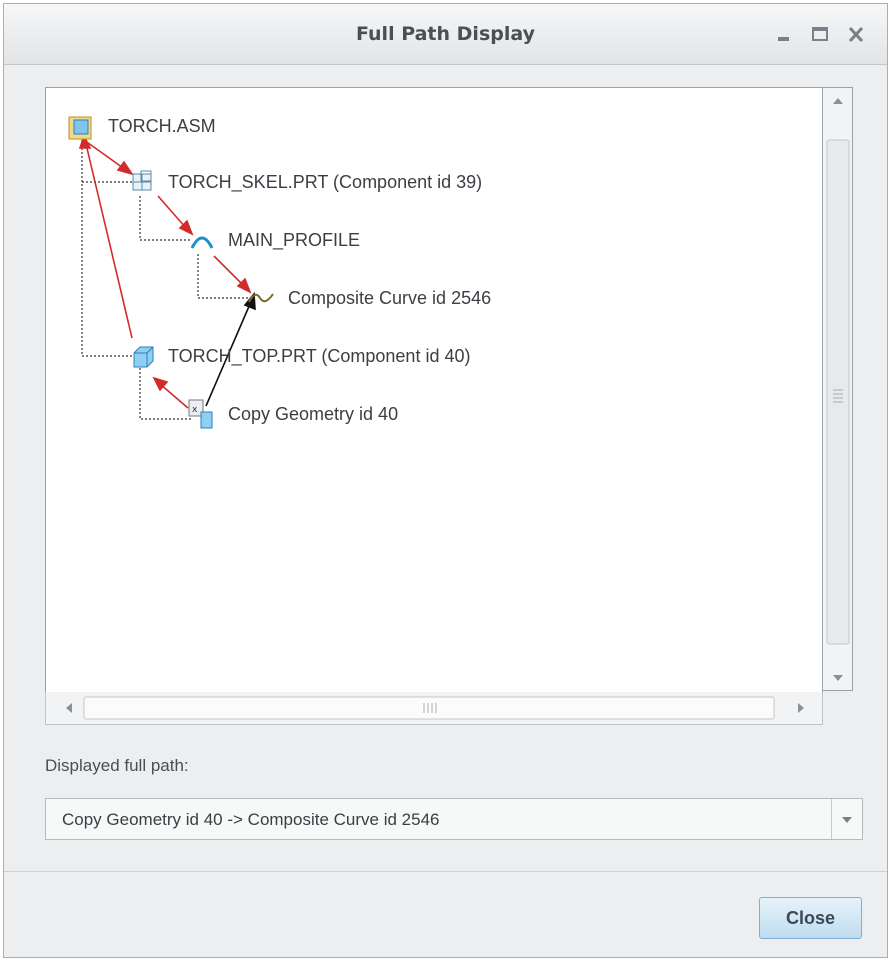  Describe the element at coordinates (445, 871) in the screenshot. I see `footer-divider` at that location.